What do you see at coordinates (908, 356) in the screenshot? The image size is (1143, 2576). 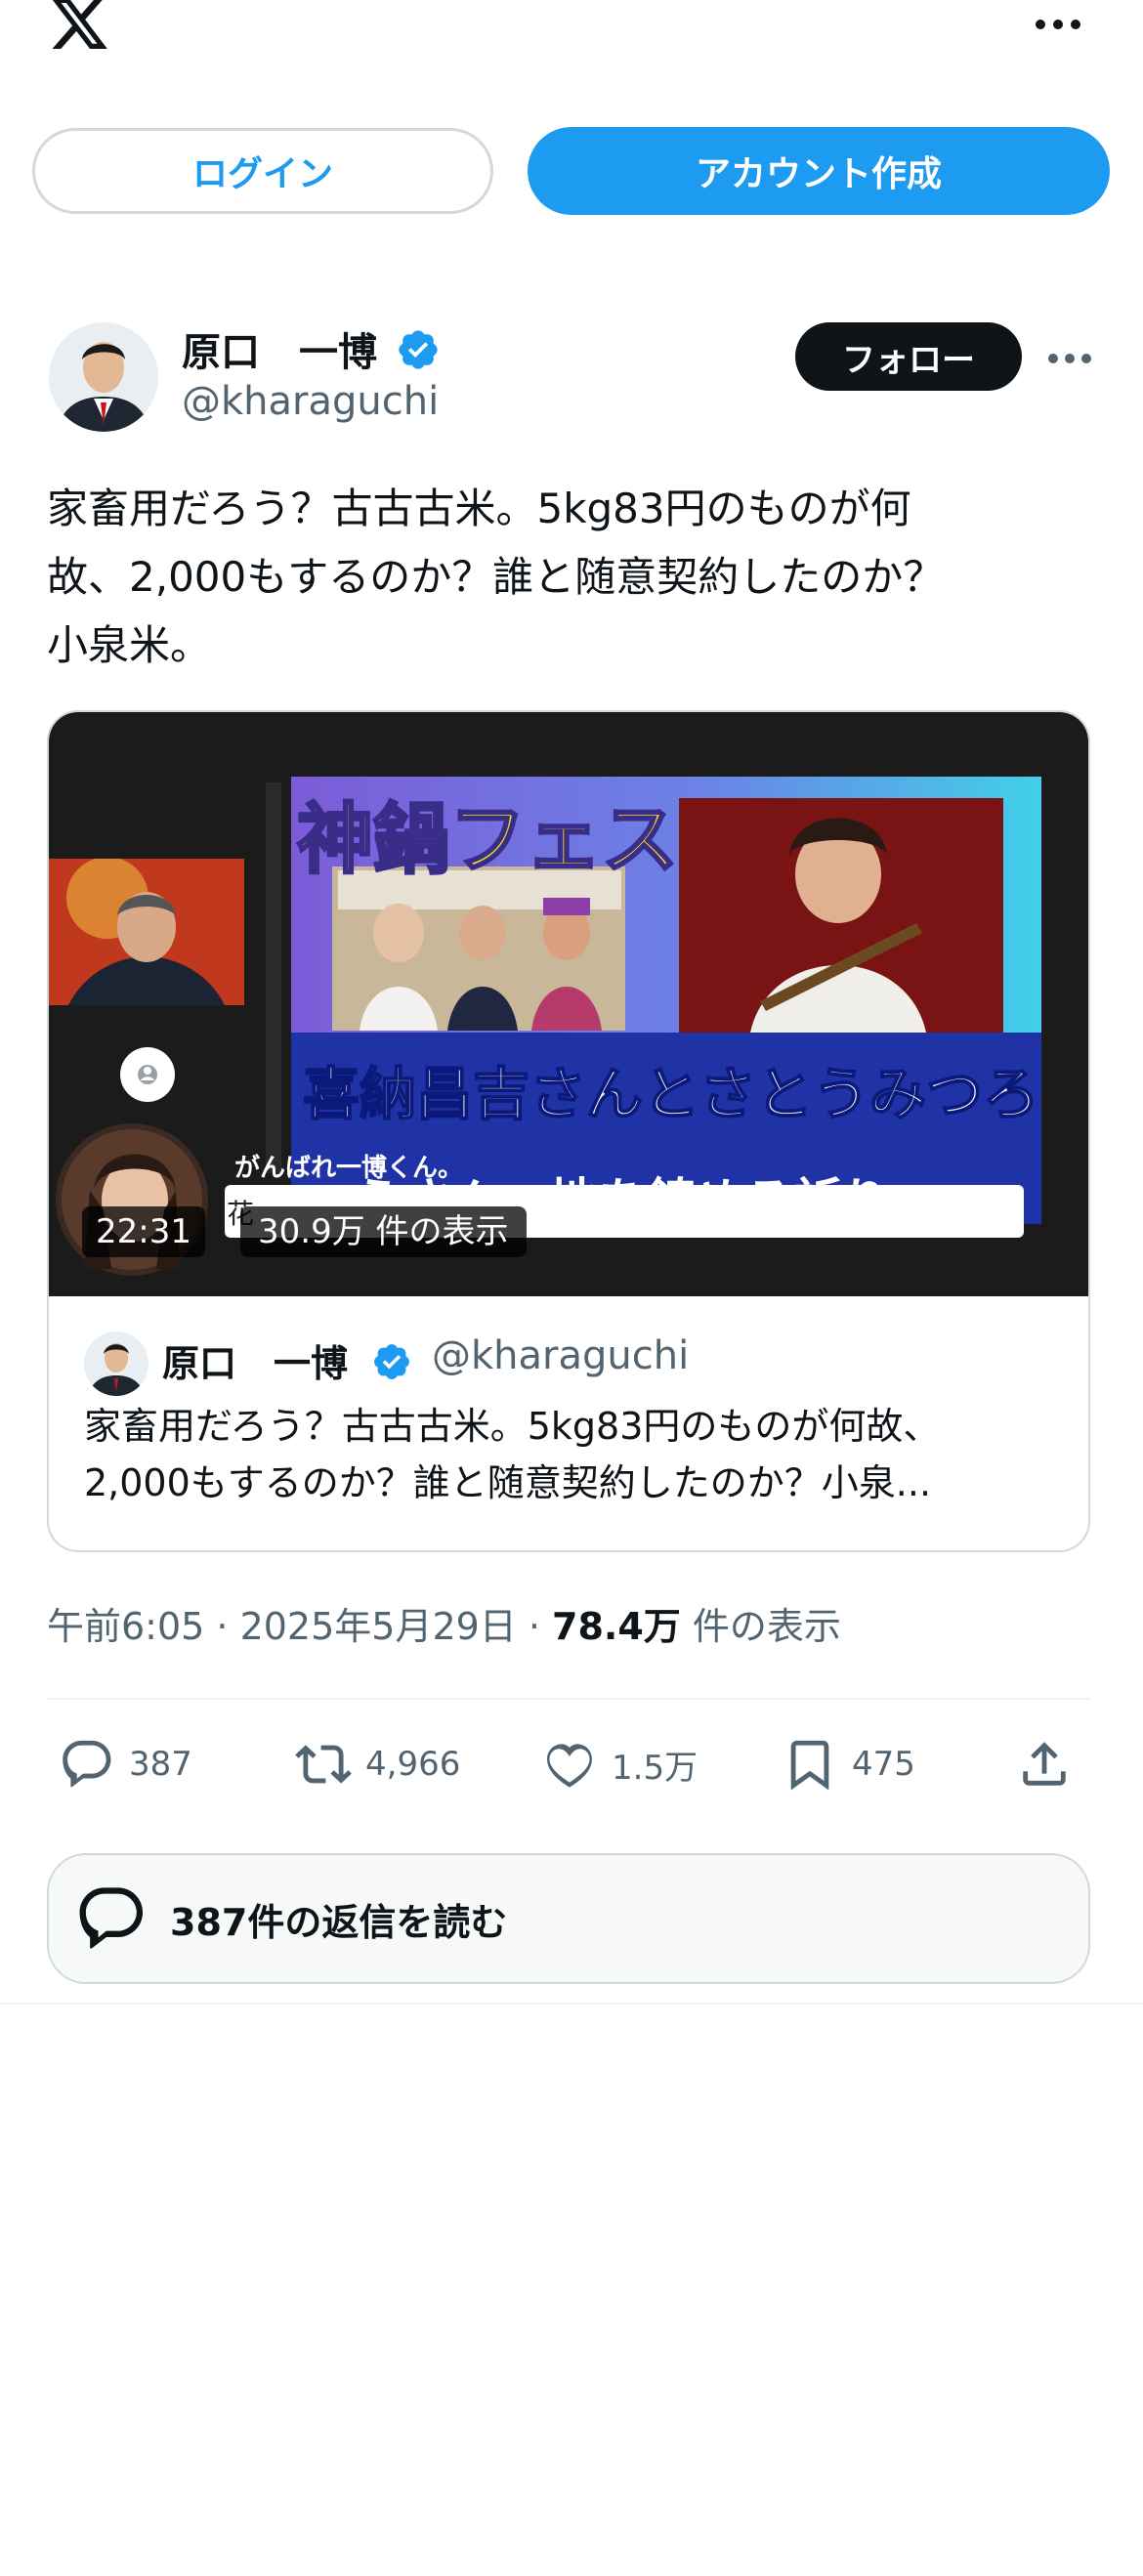 I see `follow-button: フォロー` at bounding box center [908, 356].